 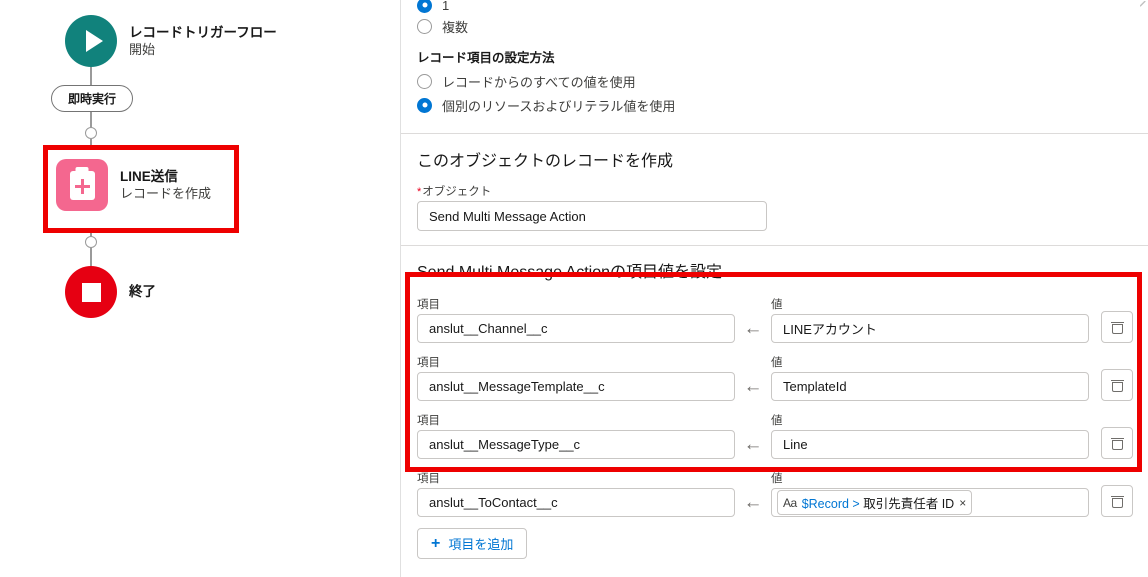 What do you see at coordinates (775, 81) in the screenshot?
I see `radio-option-all-record-values: レコードからのすべての値を使用` at bounding box center [775, 81].